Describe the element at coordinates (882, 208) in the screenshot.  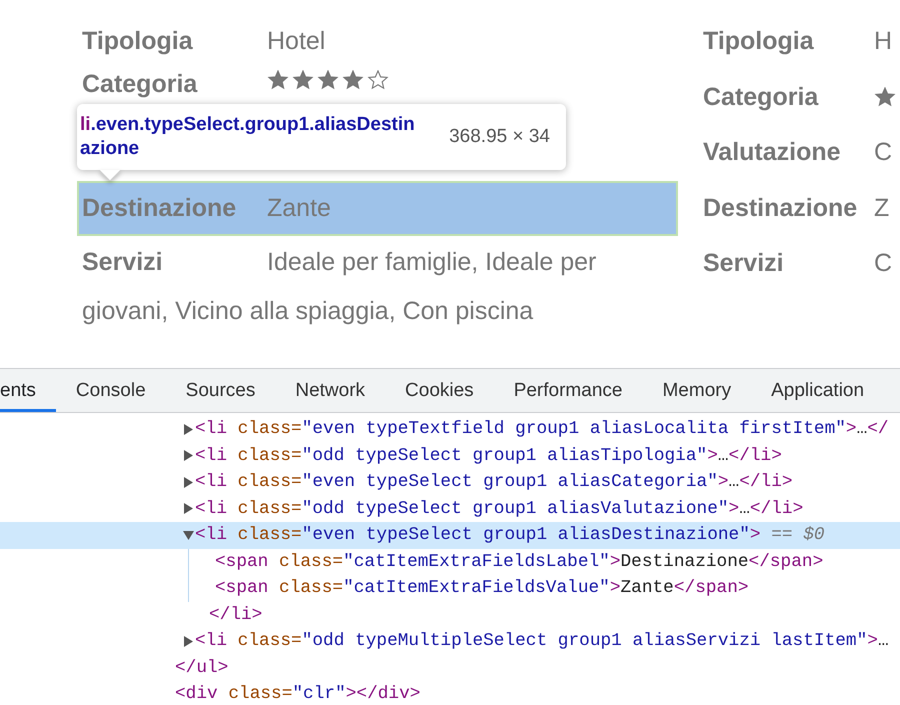
I see `field-value: Z` at that location.